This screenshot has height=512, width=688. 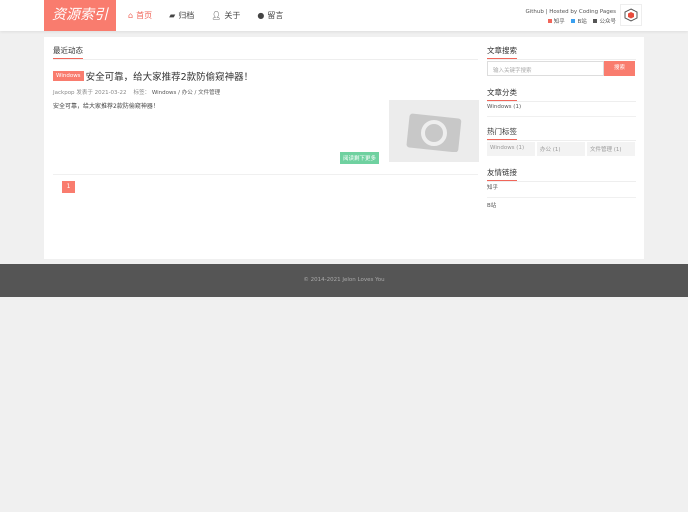 I want to click on search-button: 搜索, so click(x=619, y=68).